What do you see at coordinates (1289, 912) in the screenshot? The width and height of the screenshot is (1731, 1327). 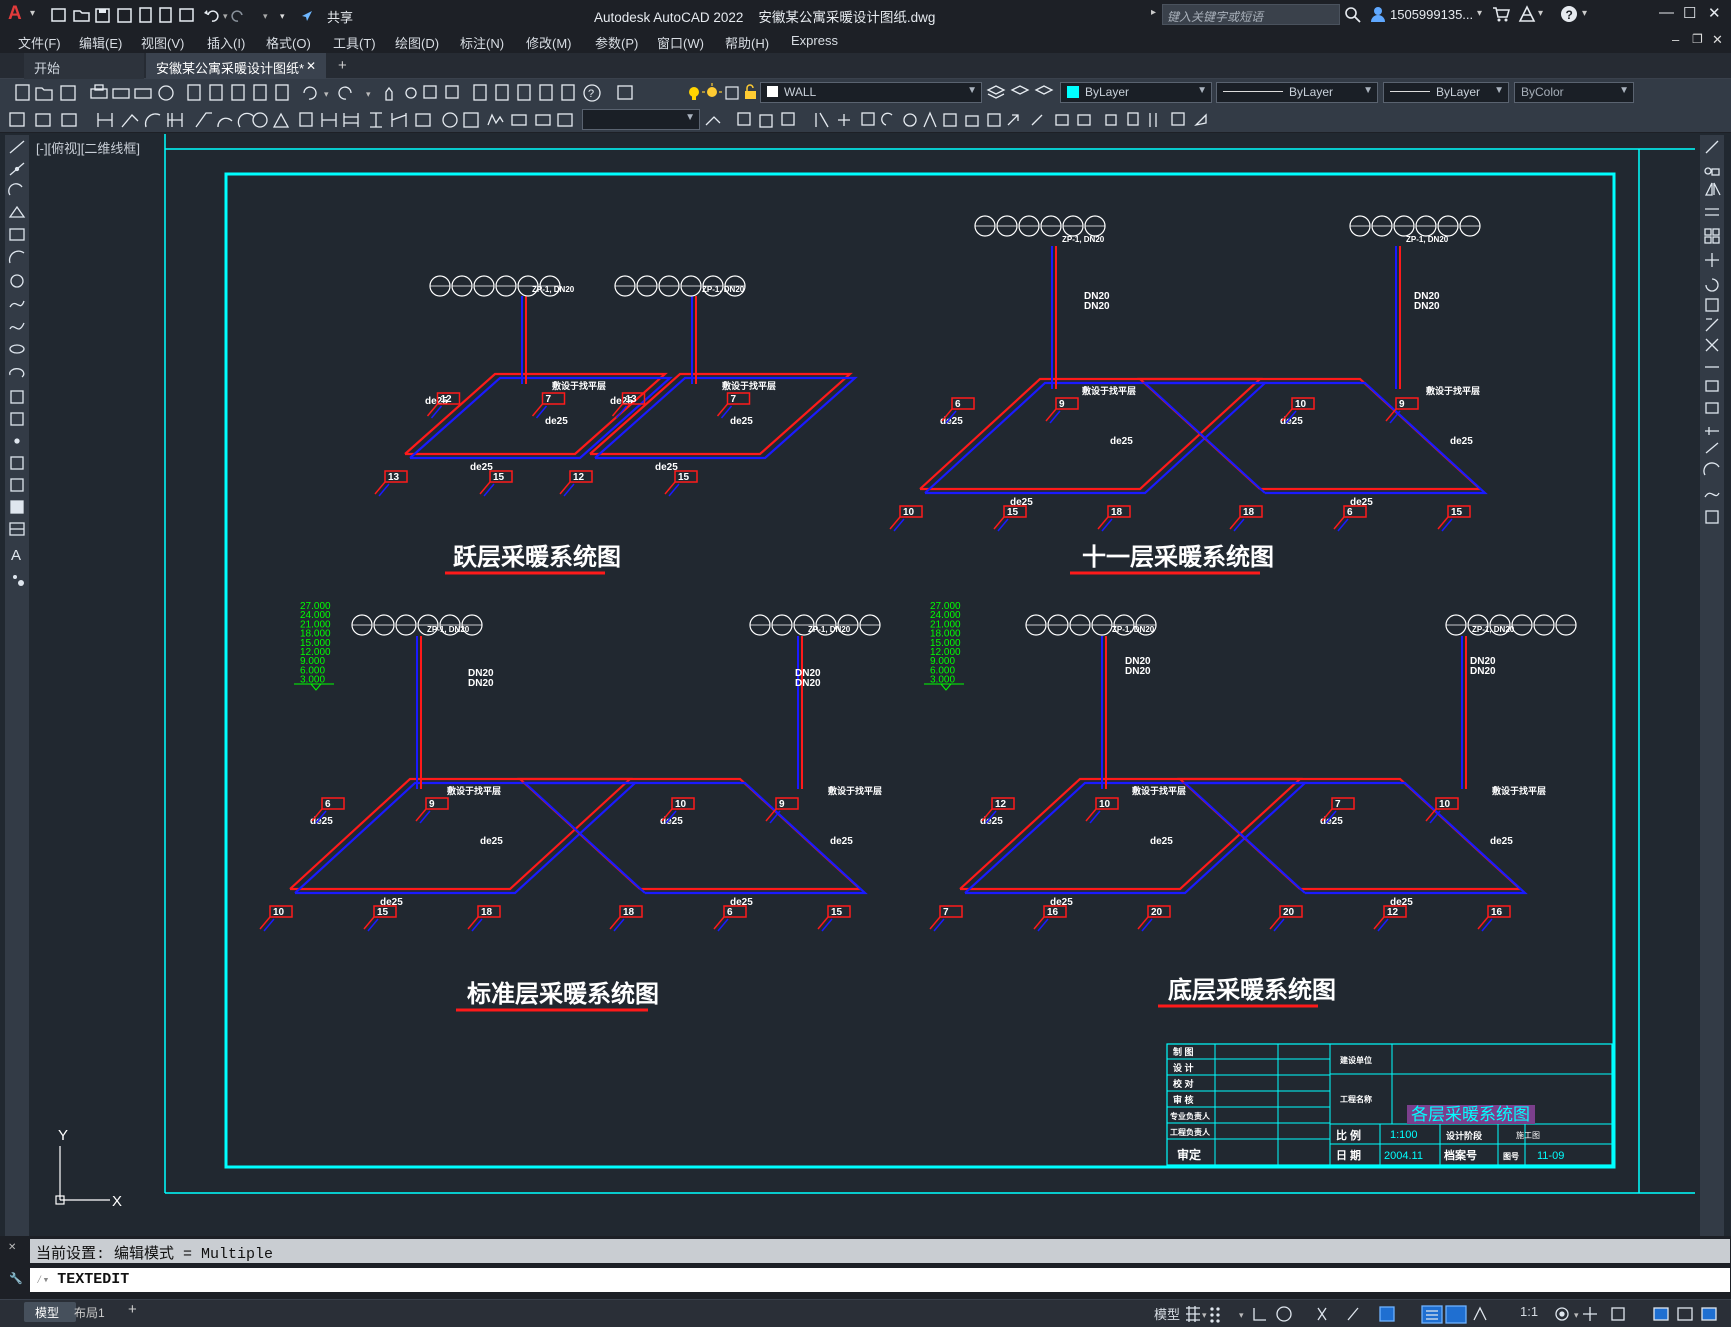 I see `radiator-number: 20` at bounding box center [1289, 912].